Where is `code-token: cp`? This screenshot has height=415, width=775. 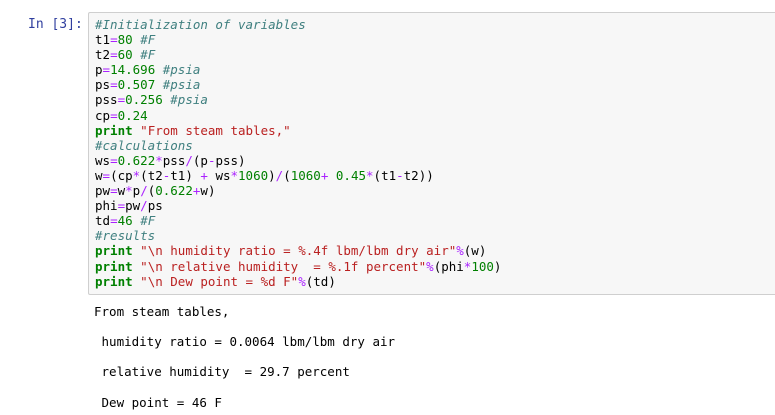
code-token: cp is located at coordinates (103, 115).